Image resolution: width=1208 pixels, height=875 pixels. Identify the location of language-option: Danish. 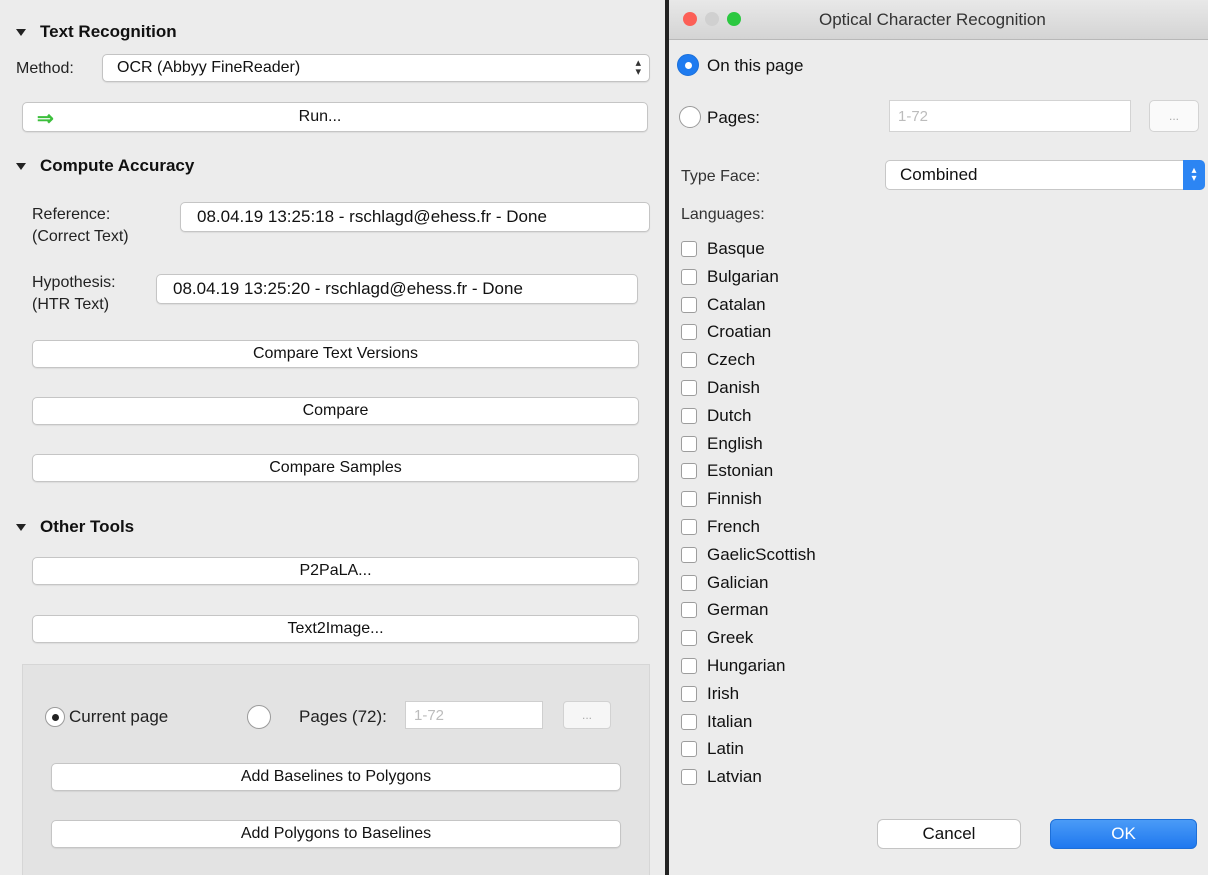
(720, 388).